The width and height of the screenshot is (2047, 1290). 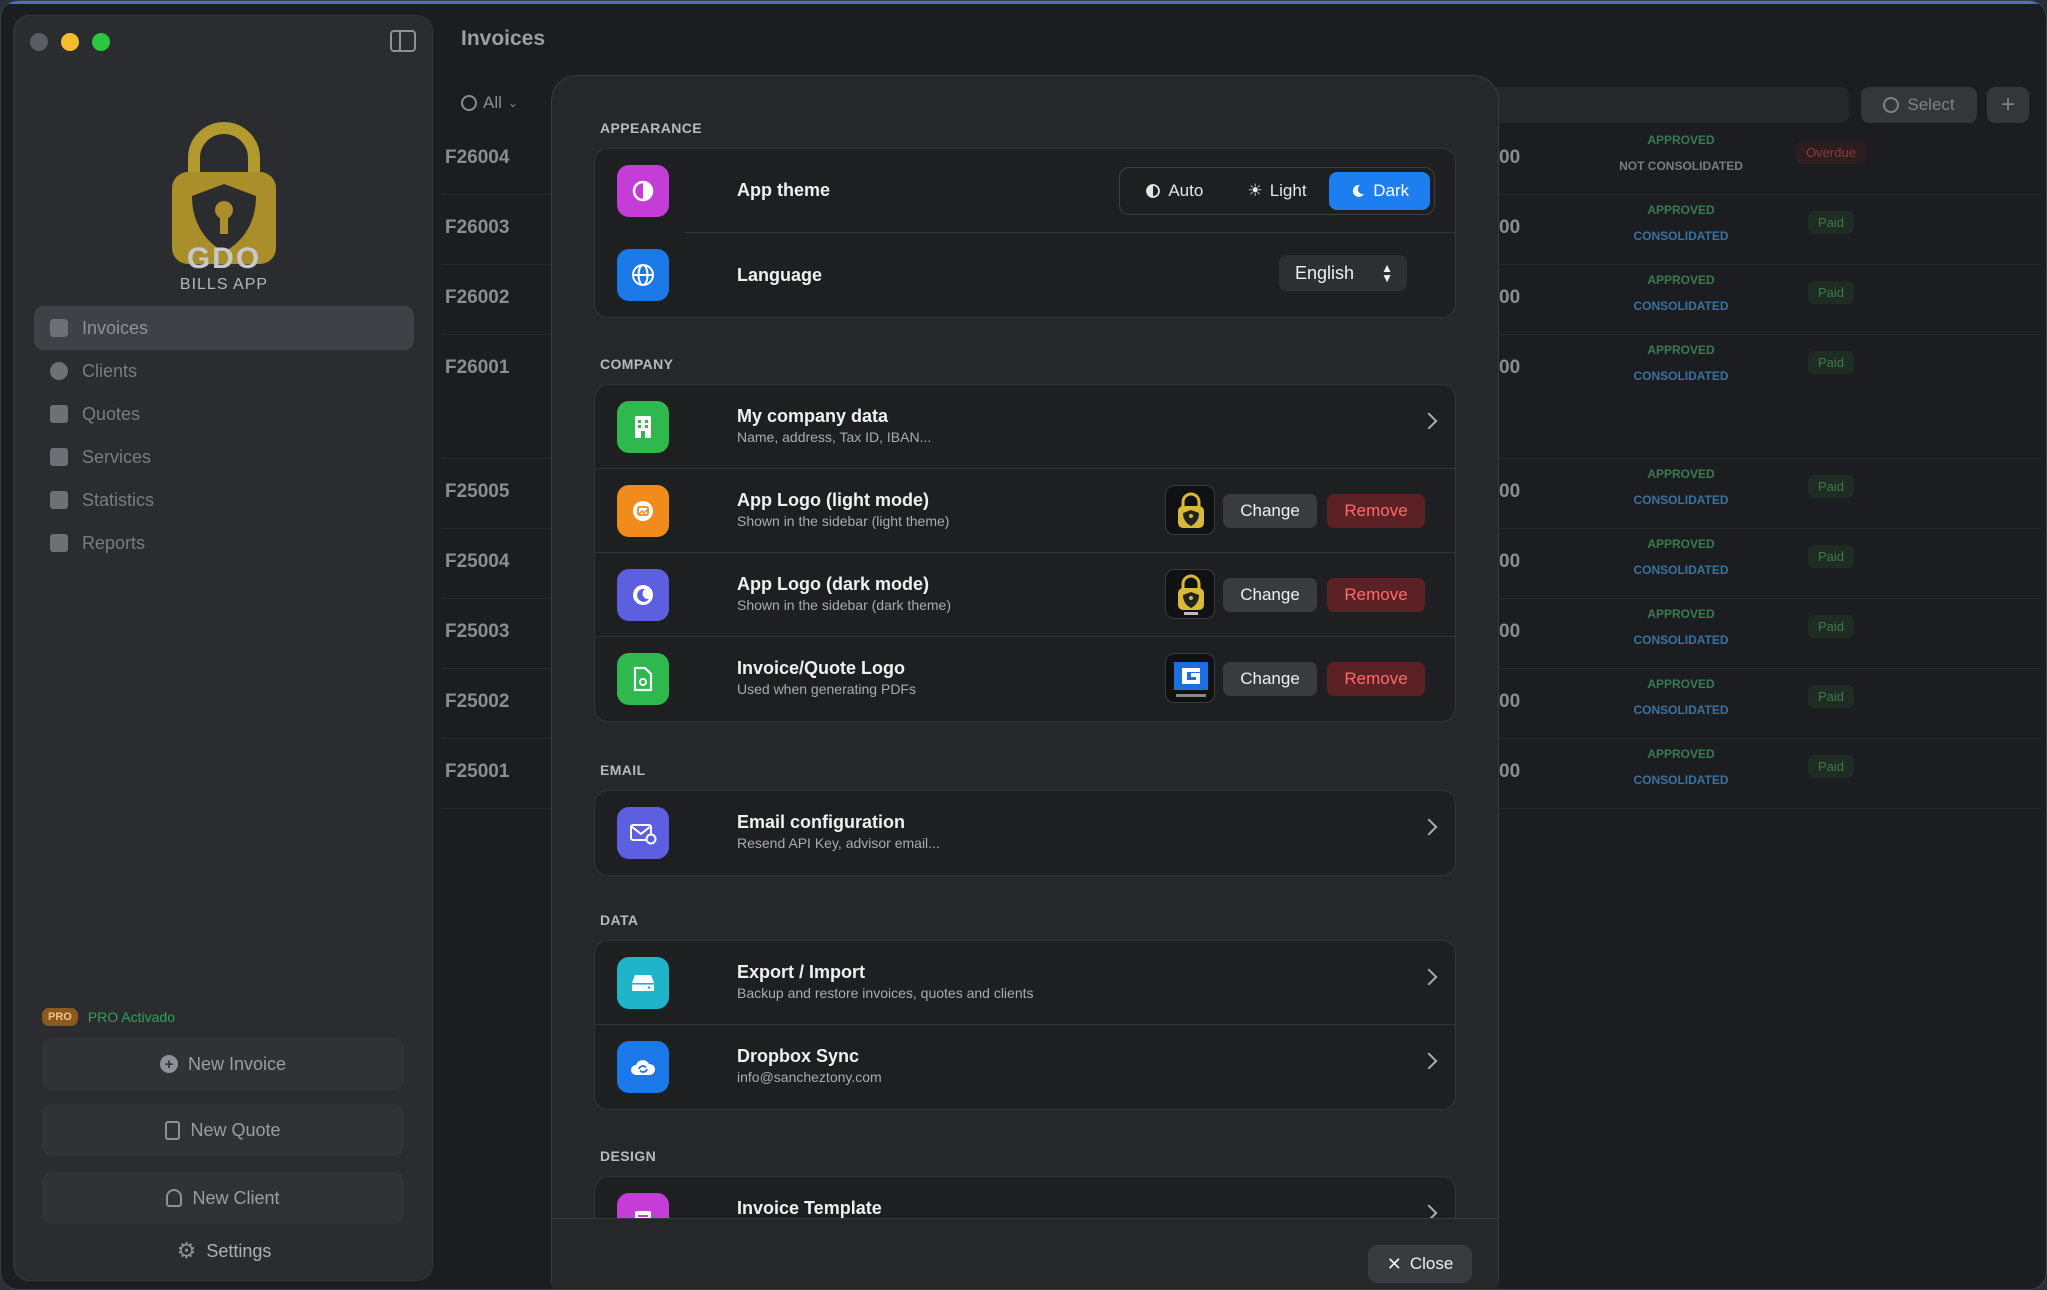 I want to click on page-title: Invoices, so click(x=503, y=38).